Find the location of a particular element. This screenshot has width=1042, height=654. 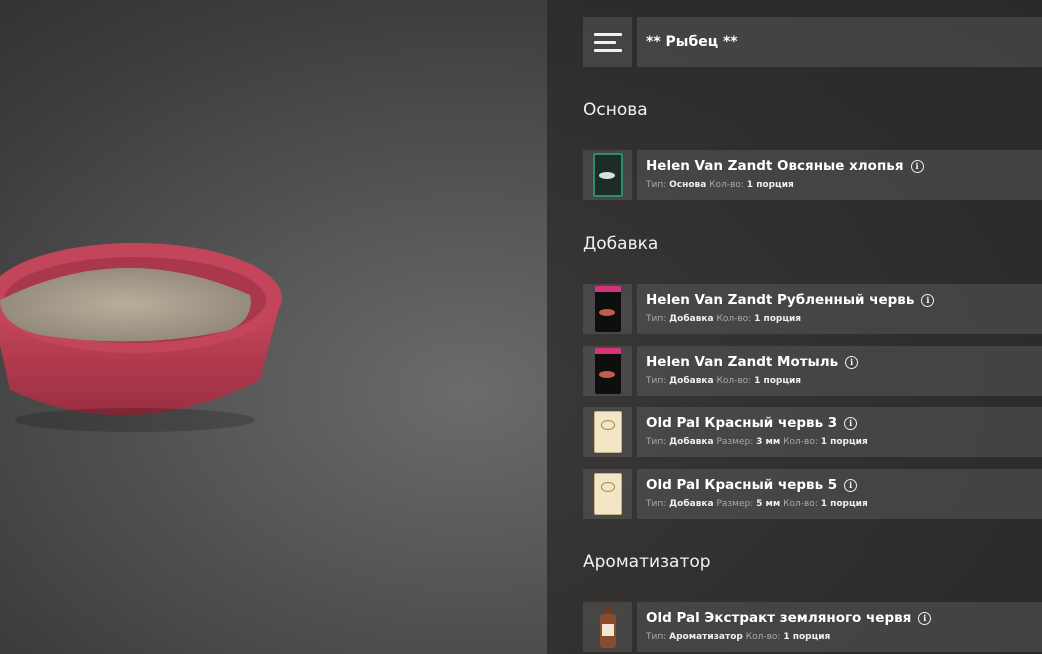

ingredient-name: Helen Van Zandt Рубленный червь is located at coordinates (780, 300).